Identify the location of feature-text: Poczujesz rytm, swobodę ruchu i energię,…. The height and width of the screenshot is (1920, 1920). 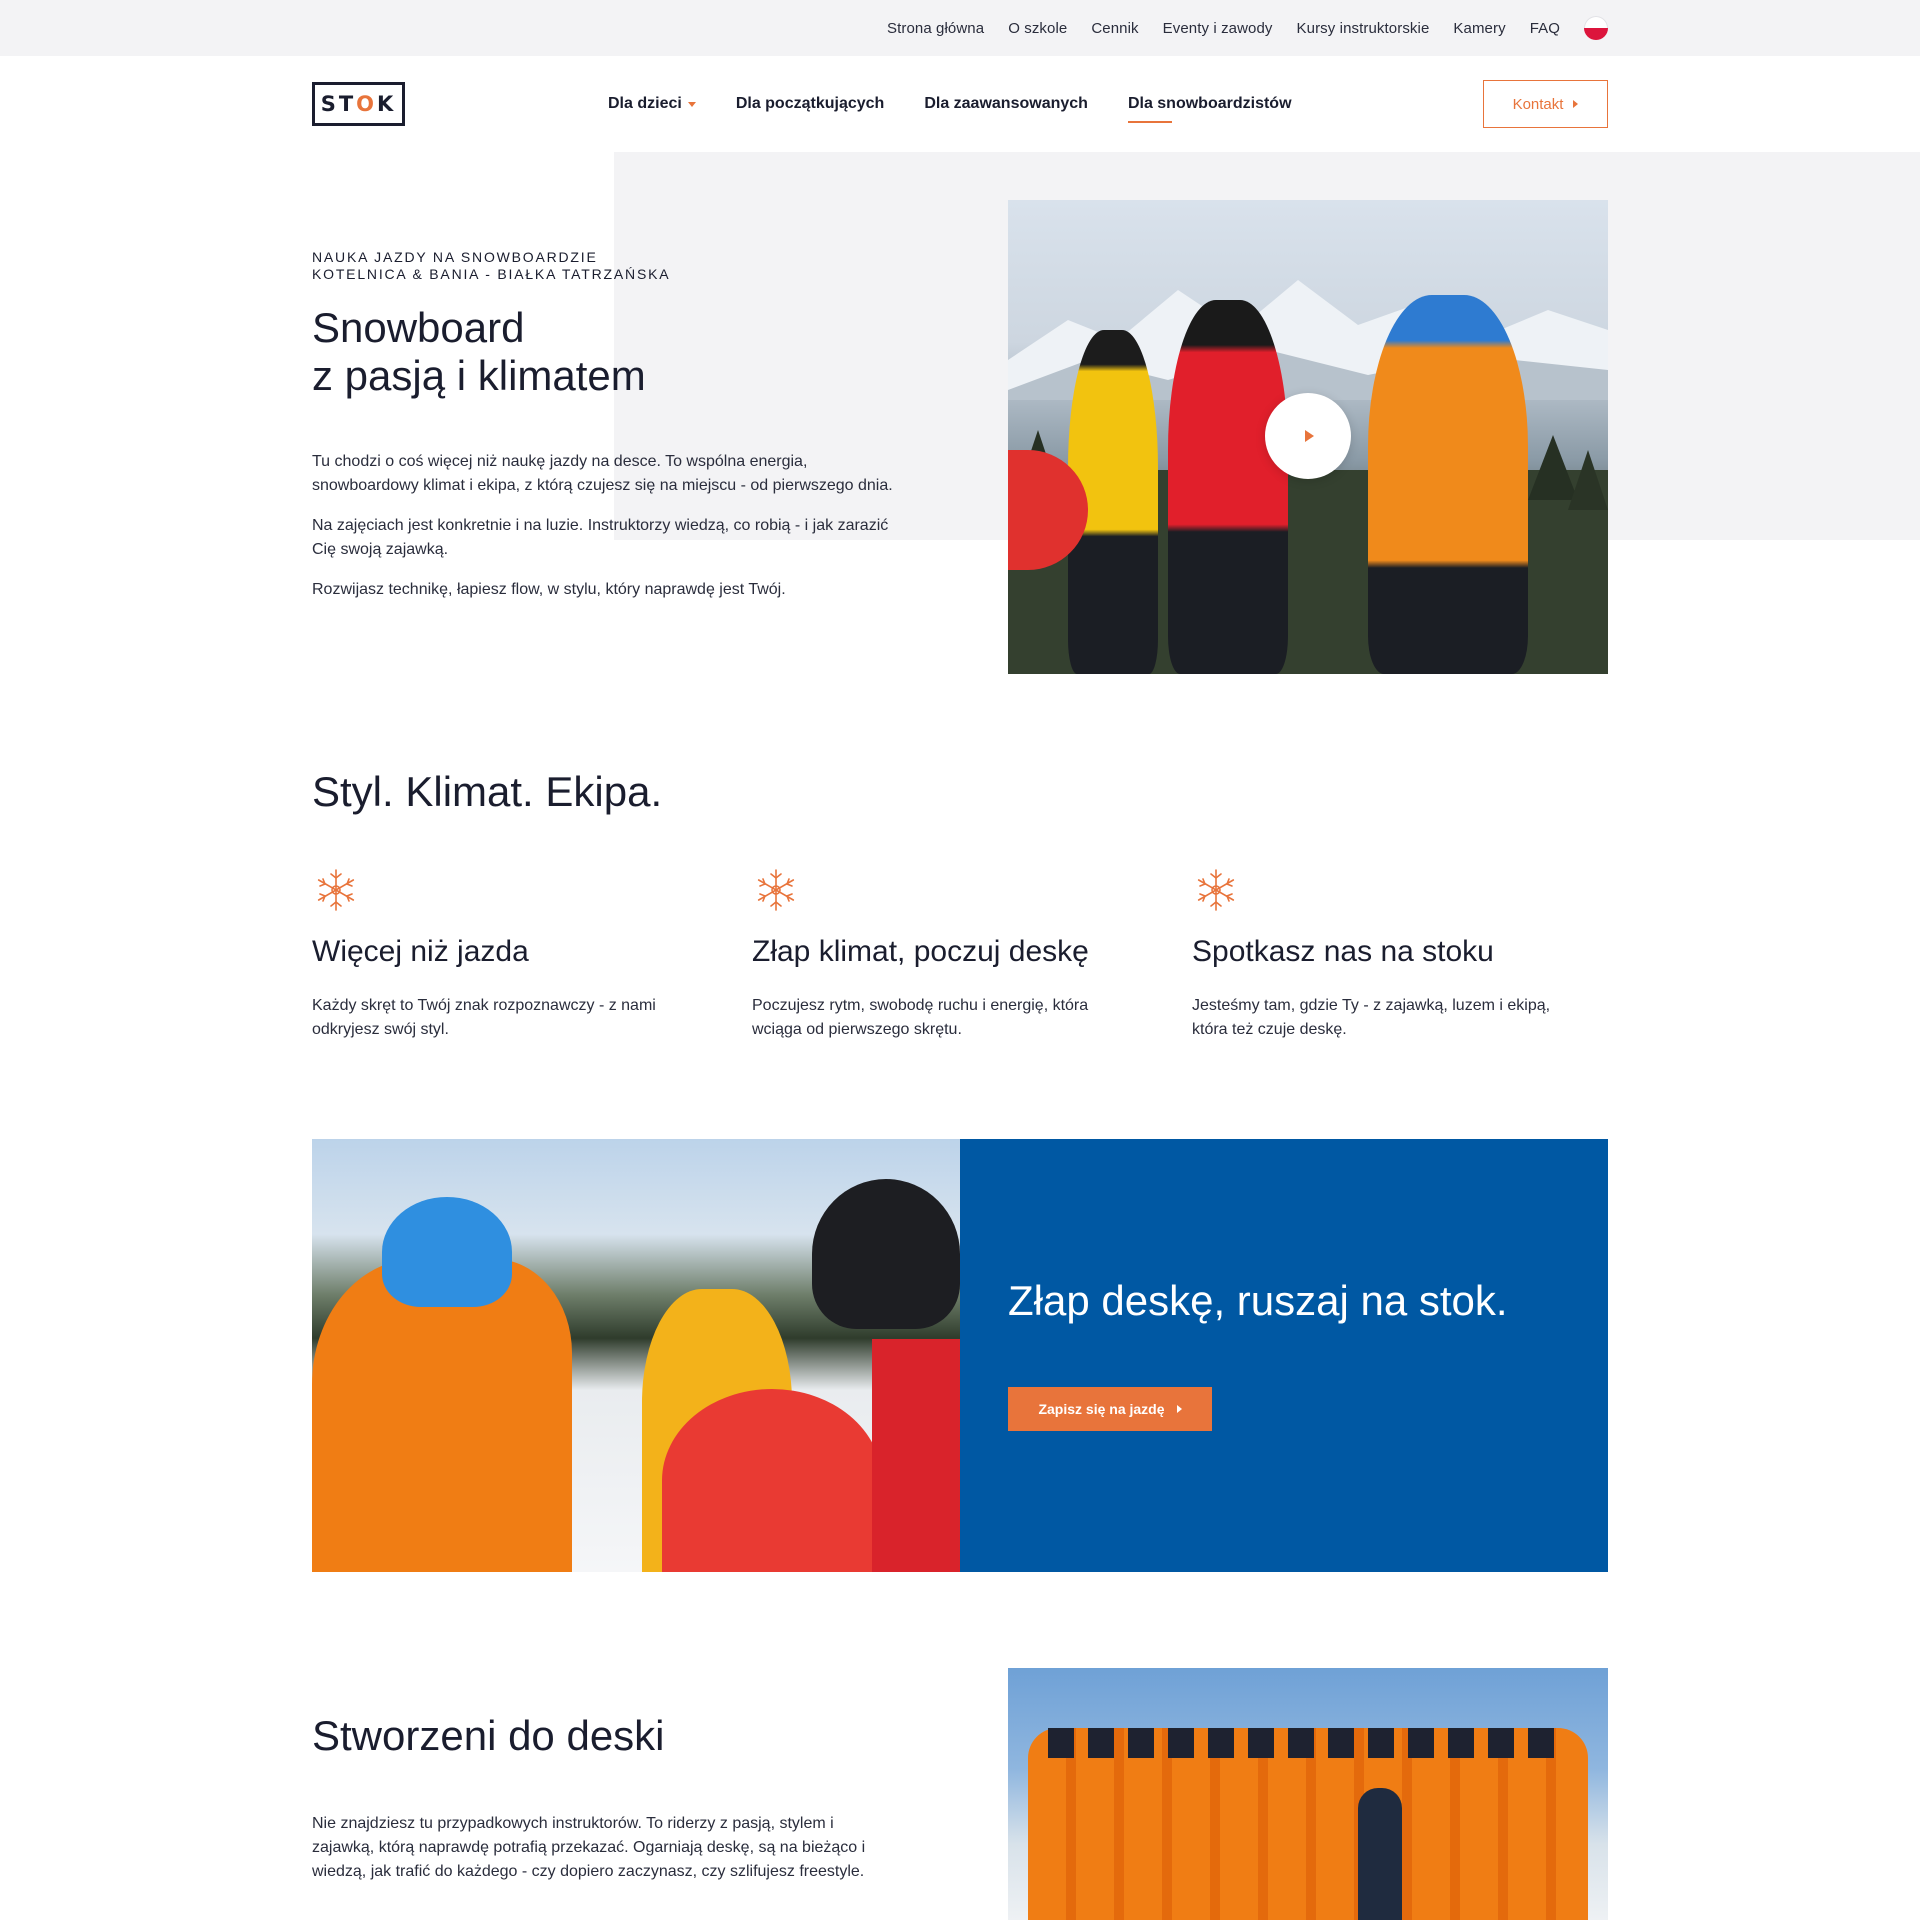
(920, 1017).